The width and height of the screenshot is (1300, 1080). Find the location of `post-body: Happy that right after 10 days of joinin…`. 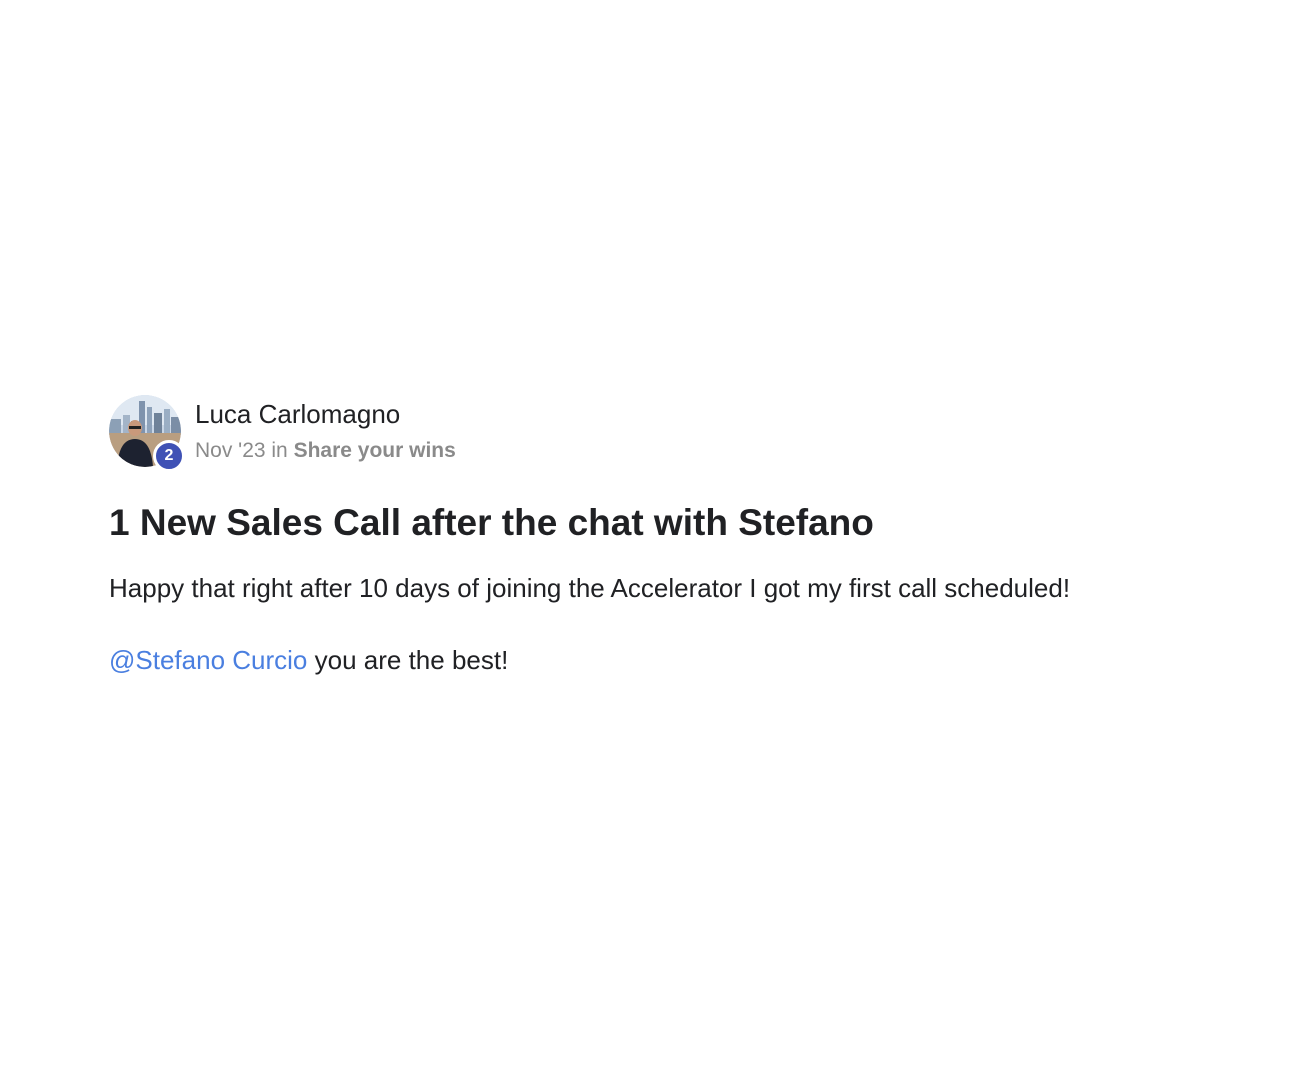

post-body: Happy that right after 10 days of joinin… is located at coordinates (659, 624).